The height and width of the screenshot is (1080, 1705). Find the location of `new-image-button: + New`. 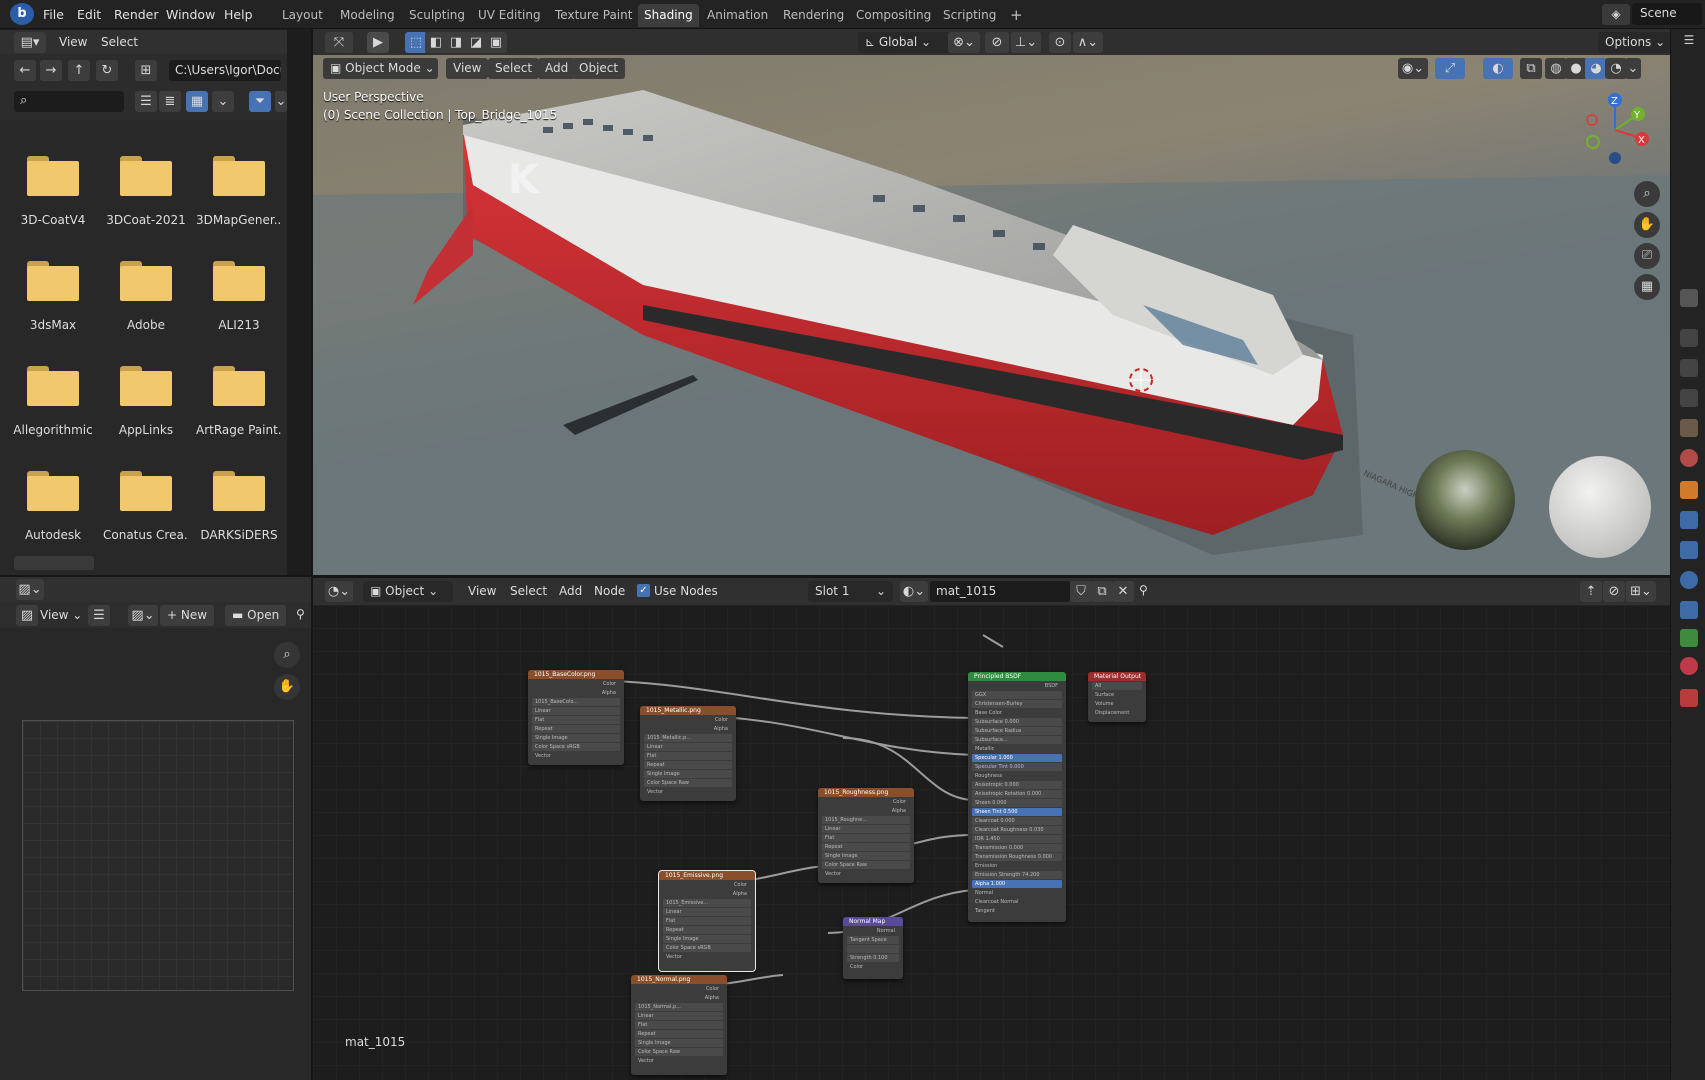

new-image-button: + New is located at coordinates (187, 615).